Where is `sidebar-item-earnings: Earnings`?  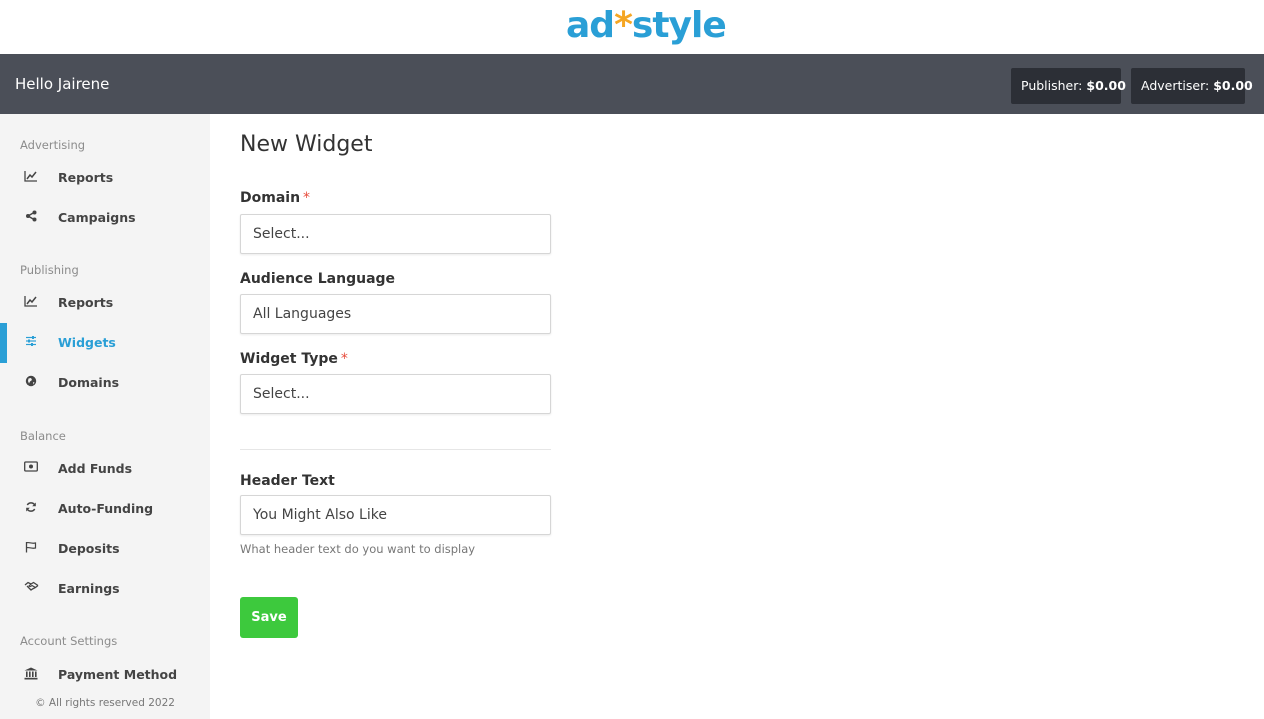
sidebar-item-earnings: Earnings is located at coordinates (105, 589).